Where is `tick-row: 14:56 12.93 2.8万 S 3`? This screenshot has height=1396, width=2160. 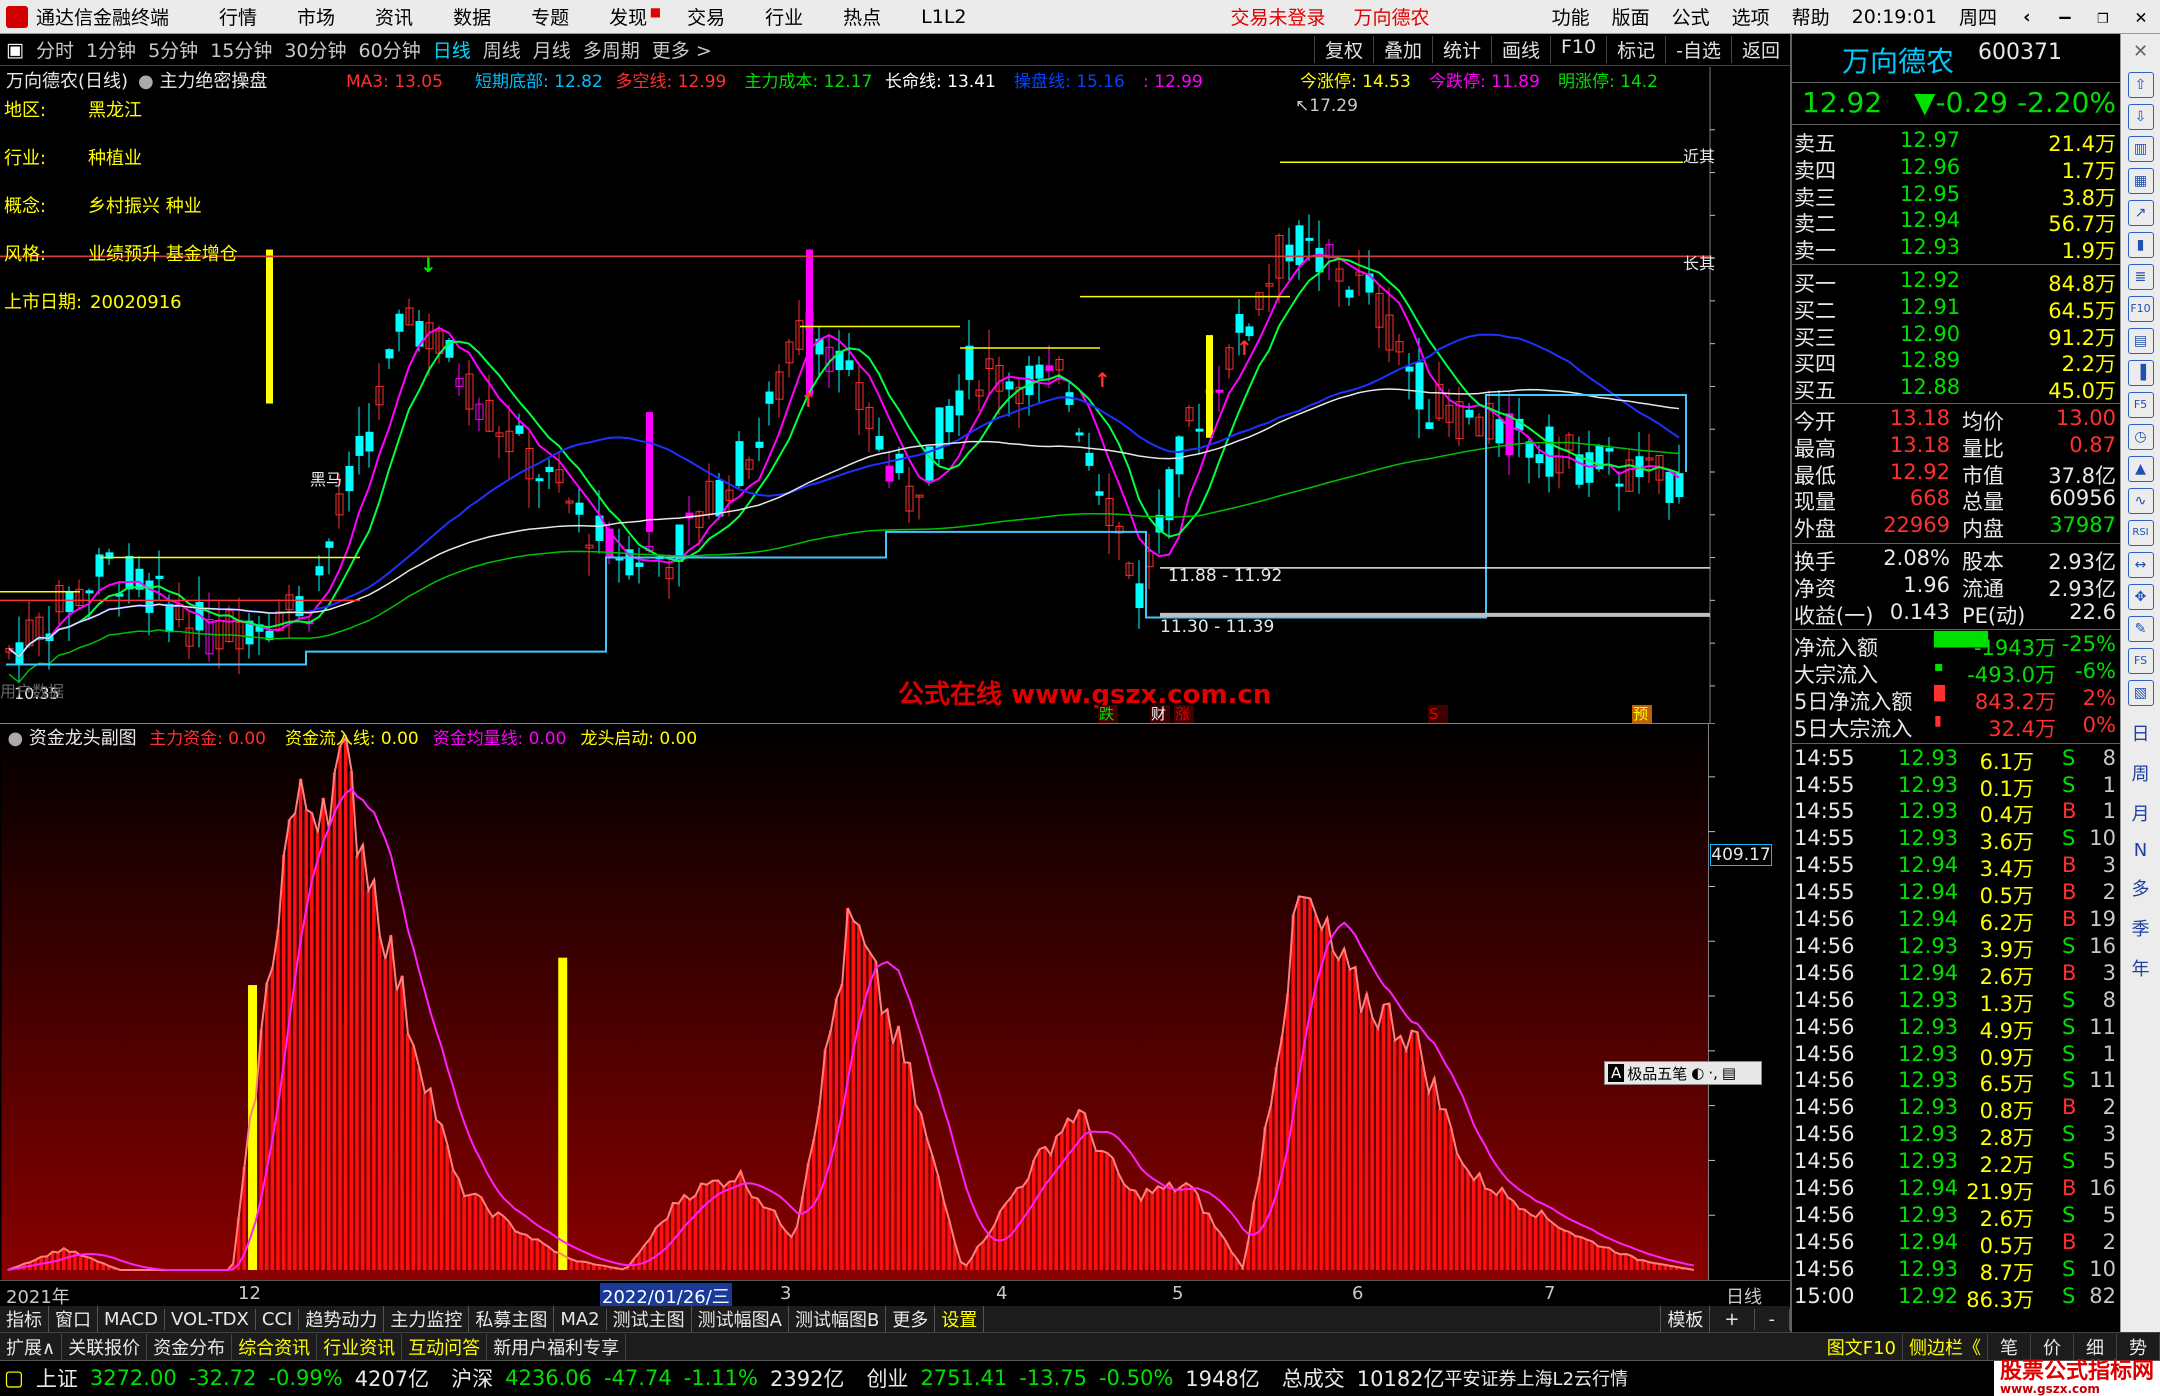 tick-row: 14:56 12.93 2.8万 S 3 is located at coordinates (1957, 1136).